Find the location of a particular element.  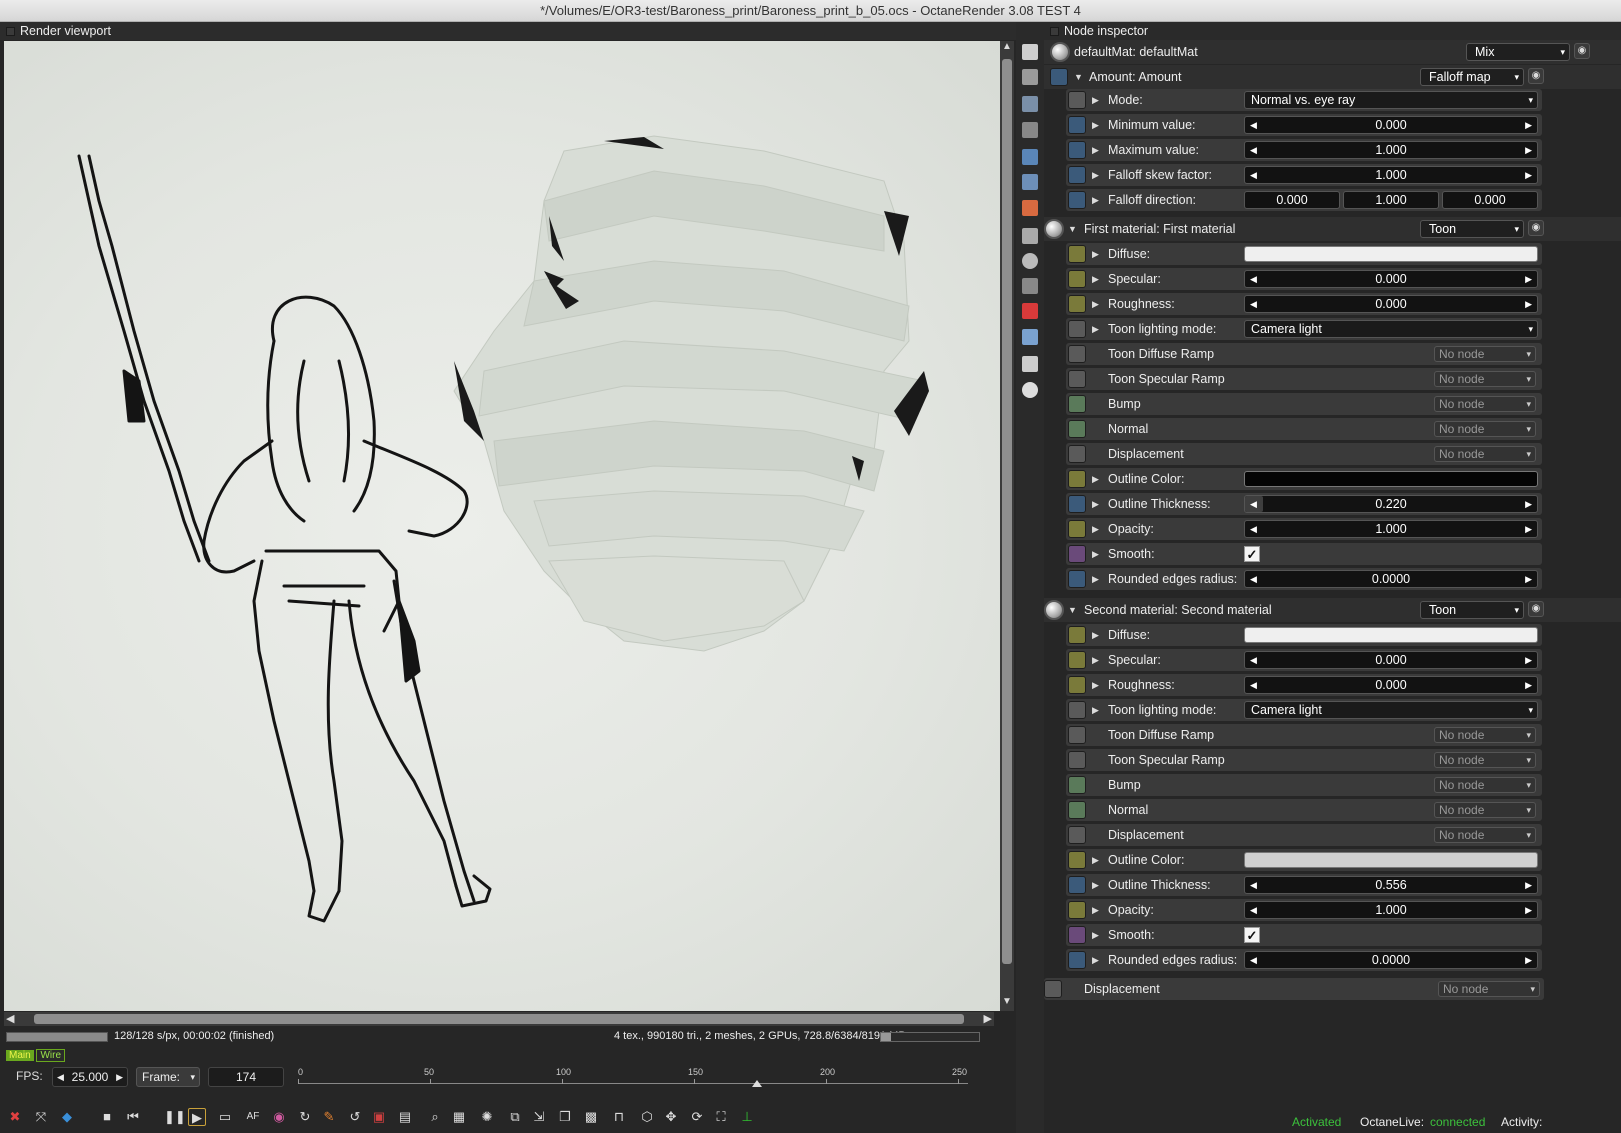

first-material-row: ▼ First material: First material Toon ▾ ◉ is located at coordinates (1332, 229).